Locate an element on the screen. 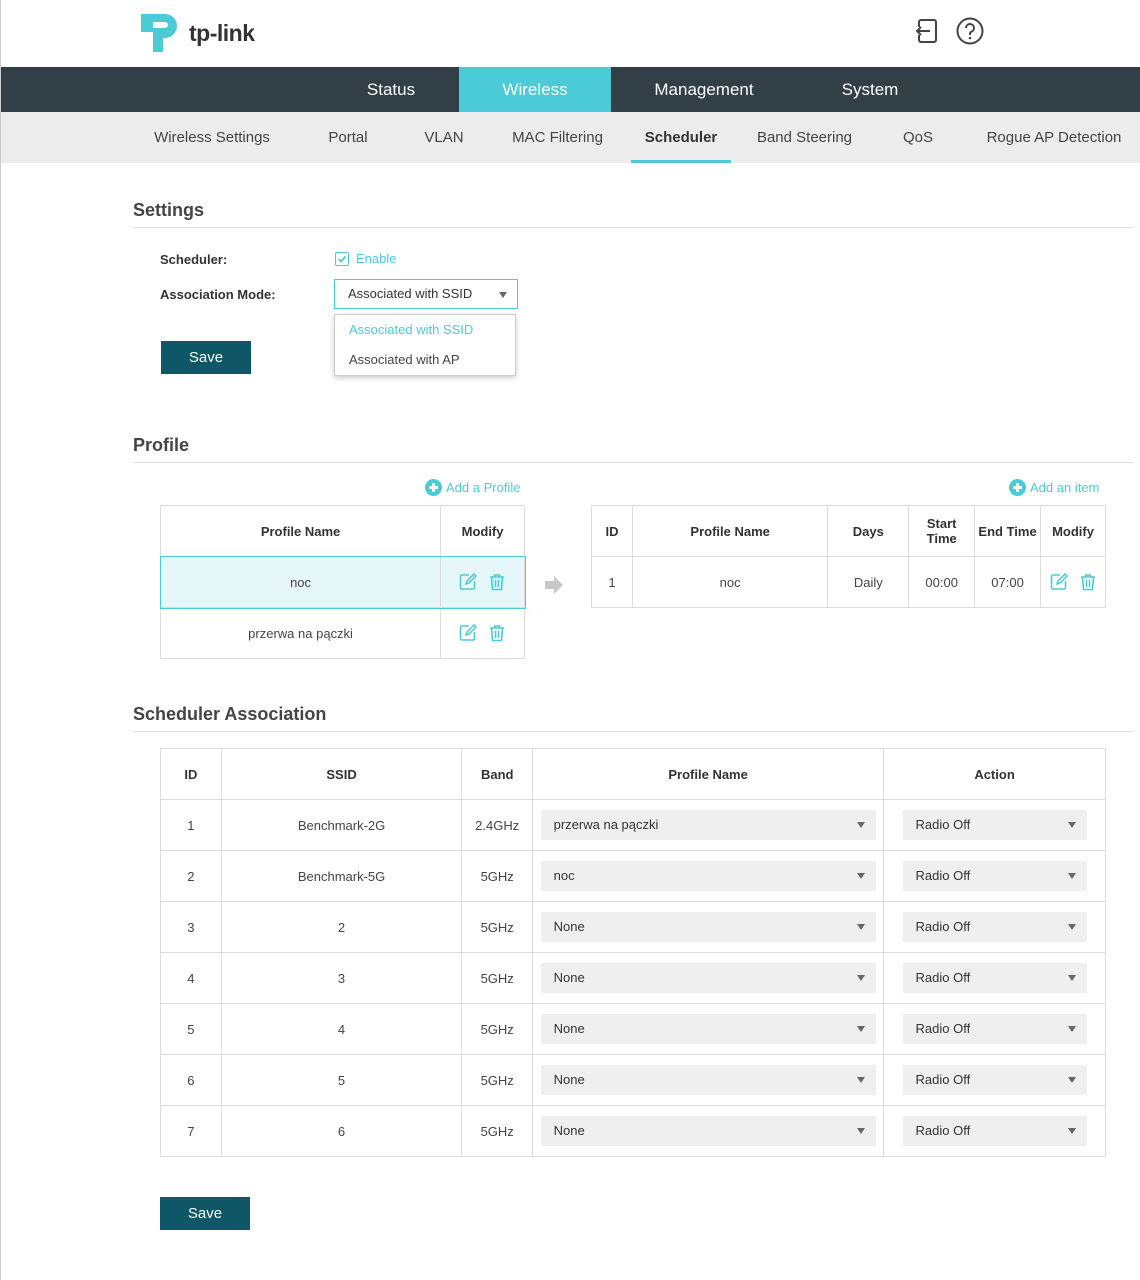 The width and height of the screenshot is (1140, 1280). subtab-vlan: VLAN is located at coordinates (444, 137).